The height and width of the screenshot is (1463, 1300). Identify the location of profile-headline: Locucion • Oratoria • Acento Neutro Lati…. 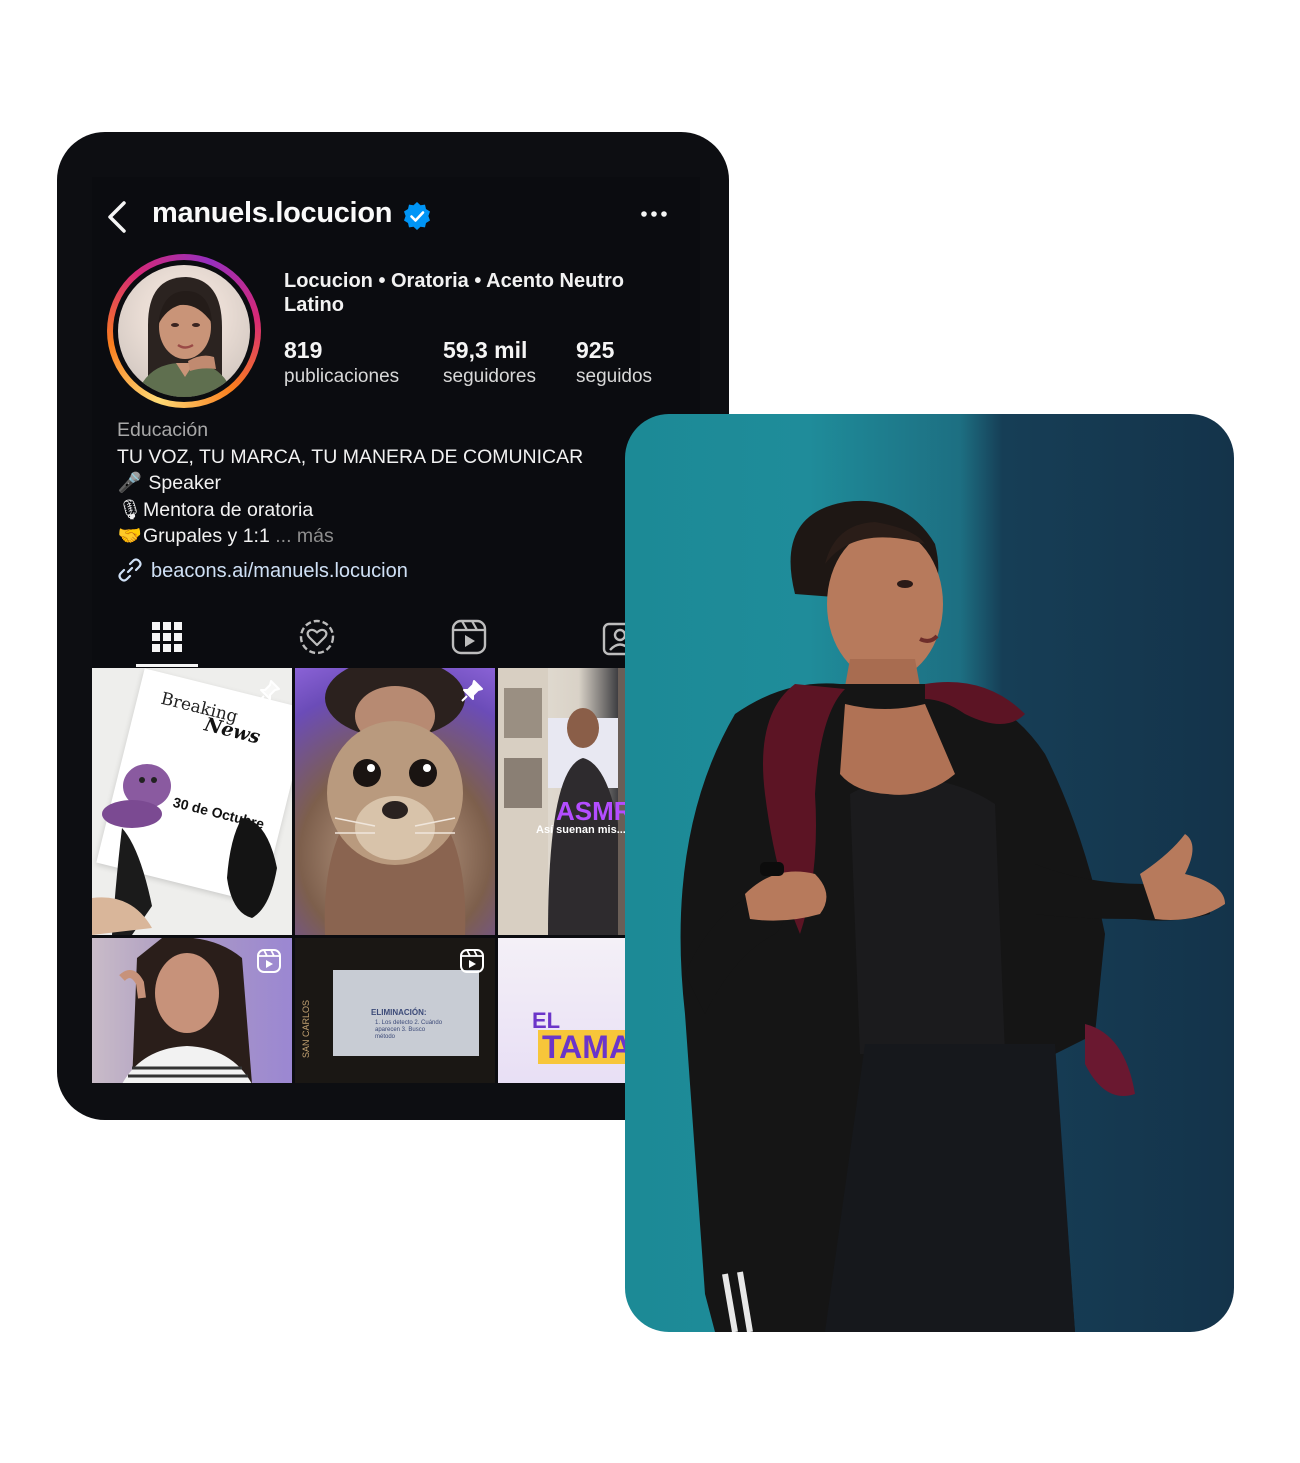
(454, 293).